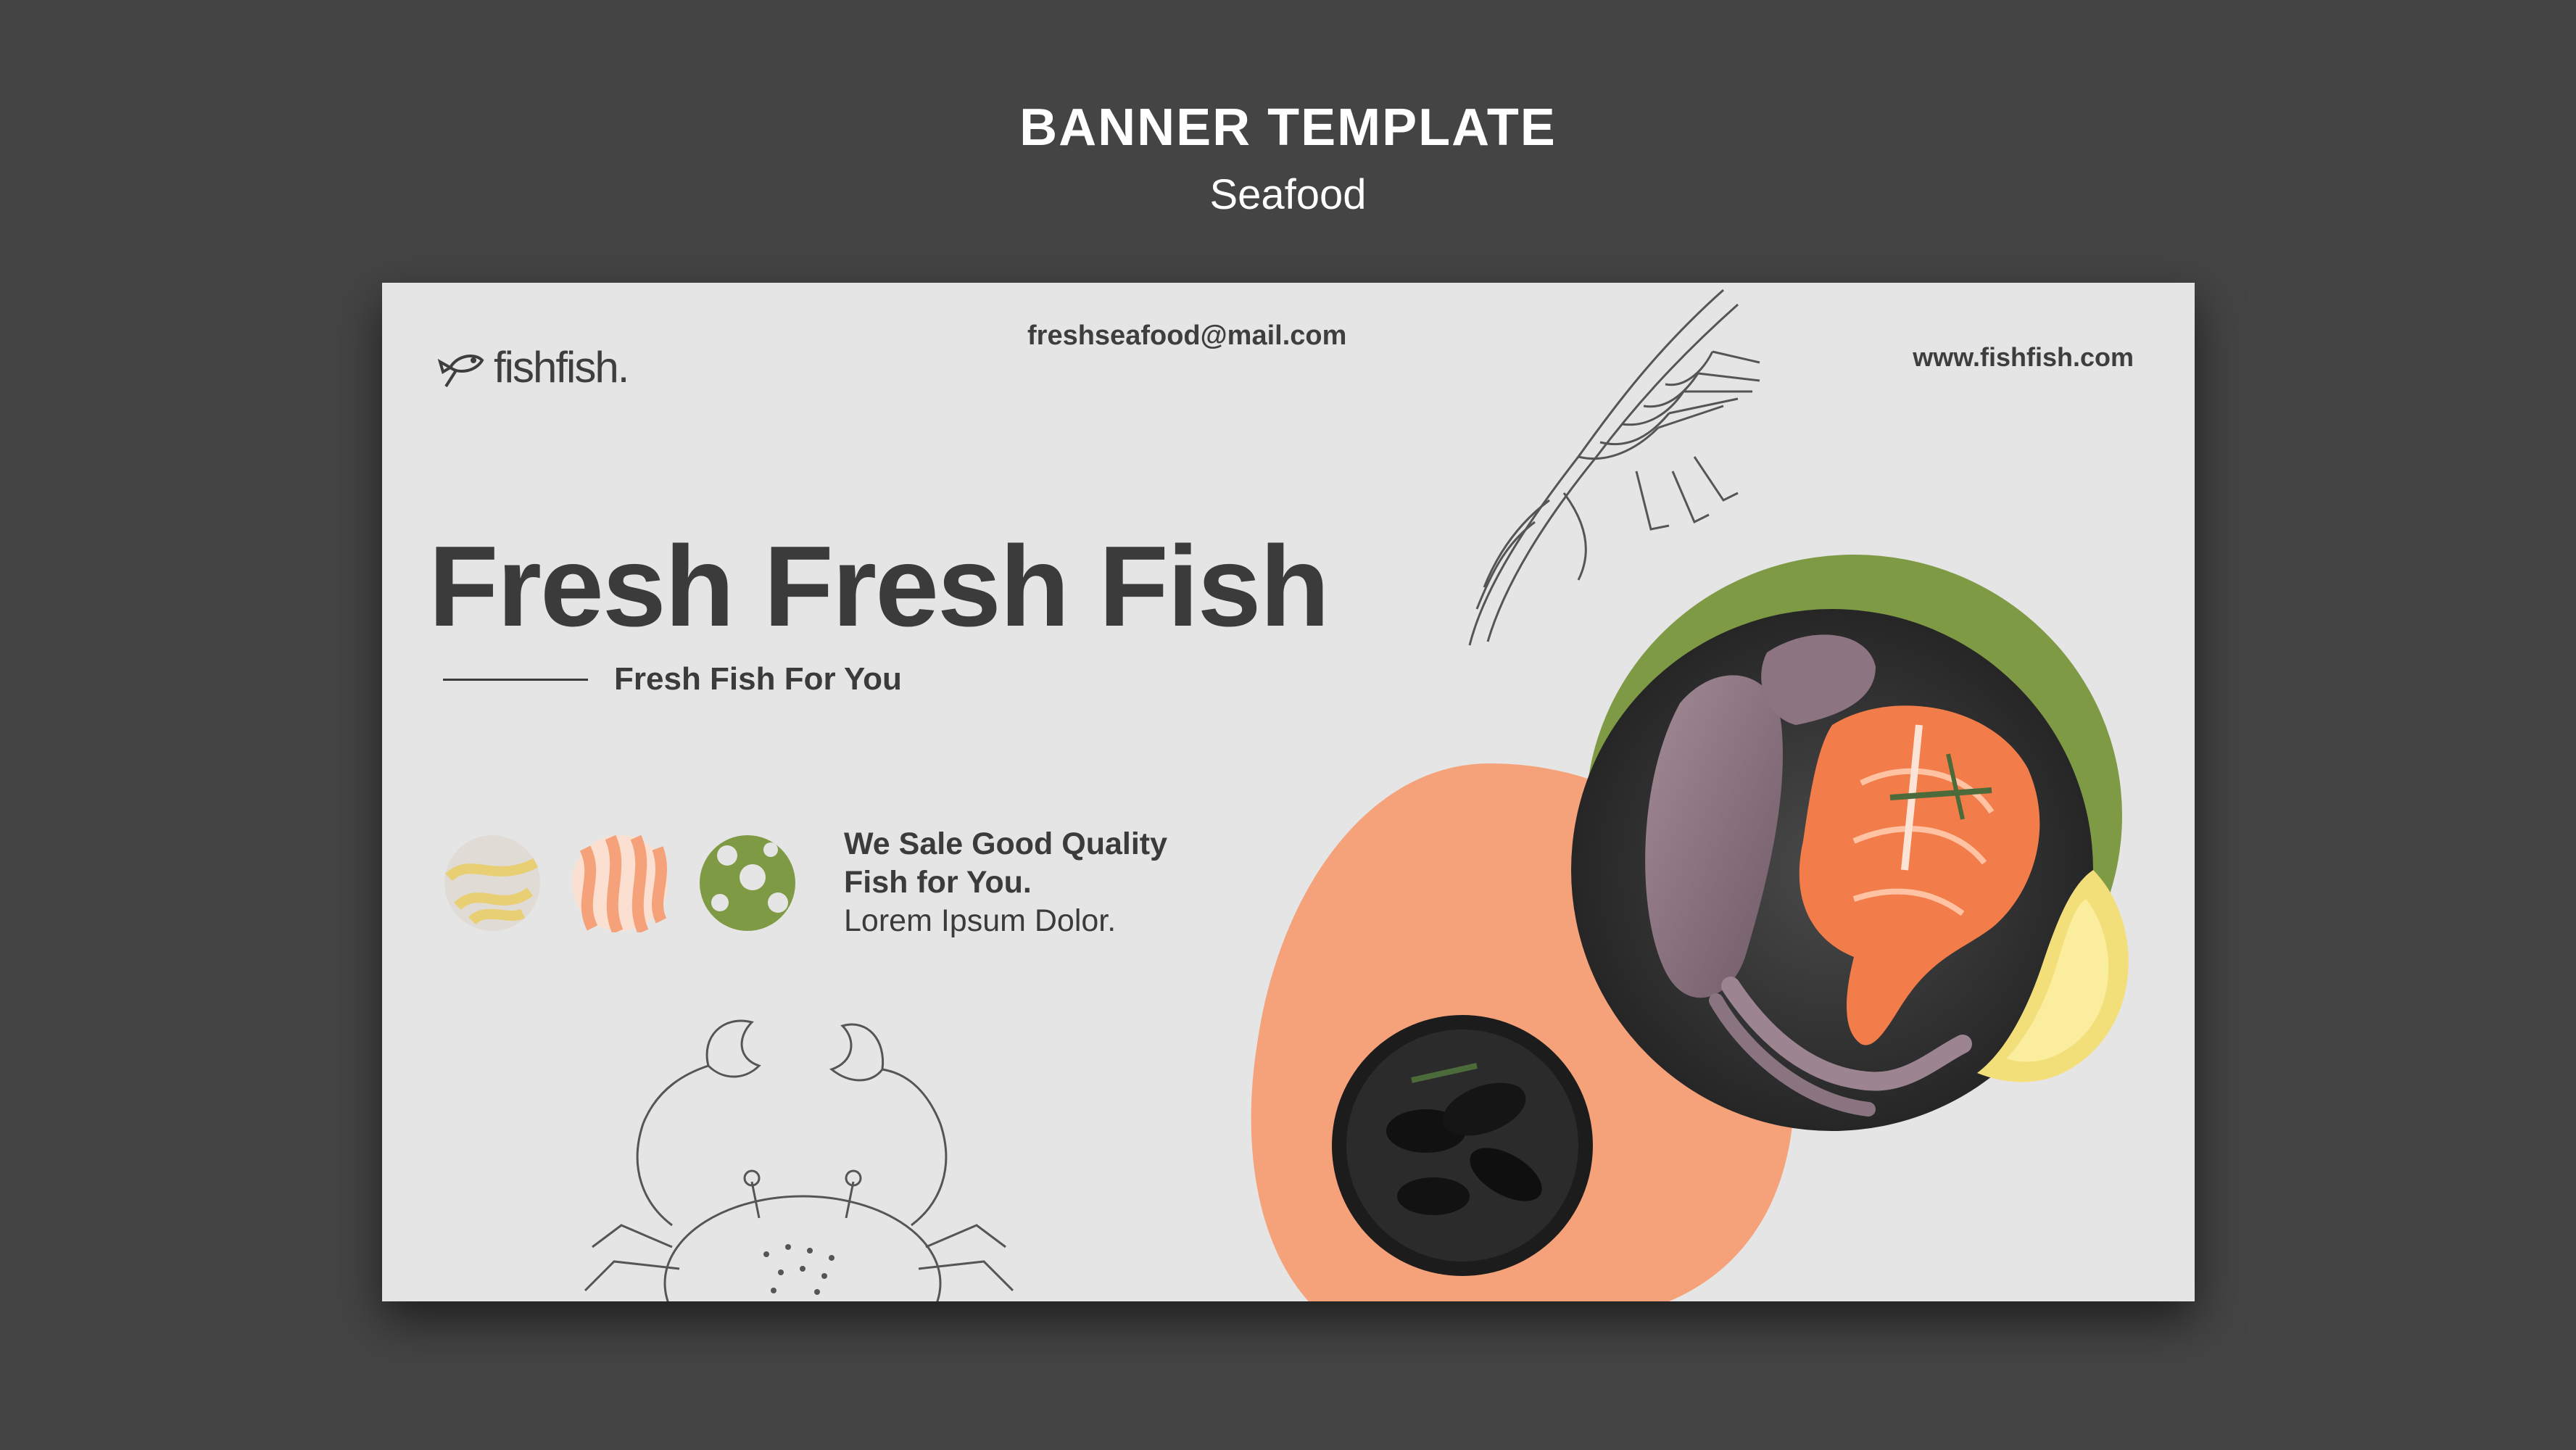 The image size is (2576, 1450). Describe the element at coordinates (1288, 128) in the screenshot. I see `page-title: BANNER TEMPLATE` at that location.